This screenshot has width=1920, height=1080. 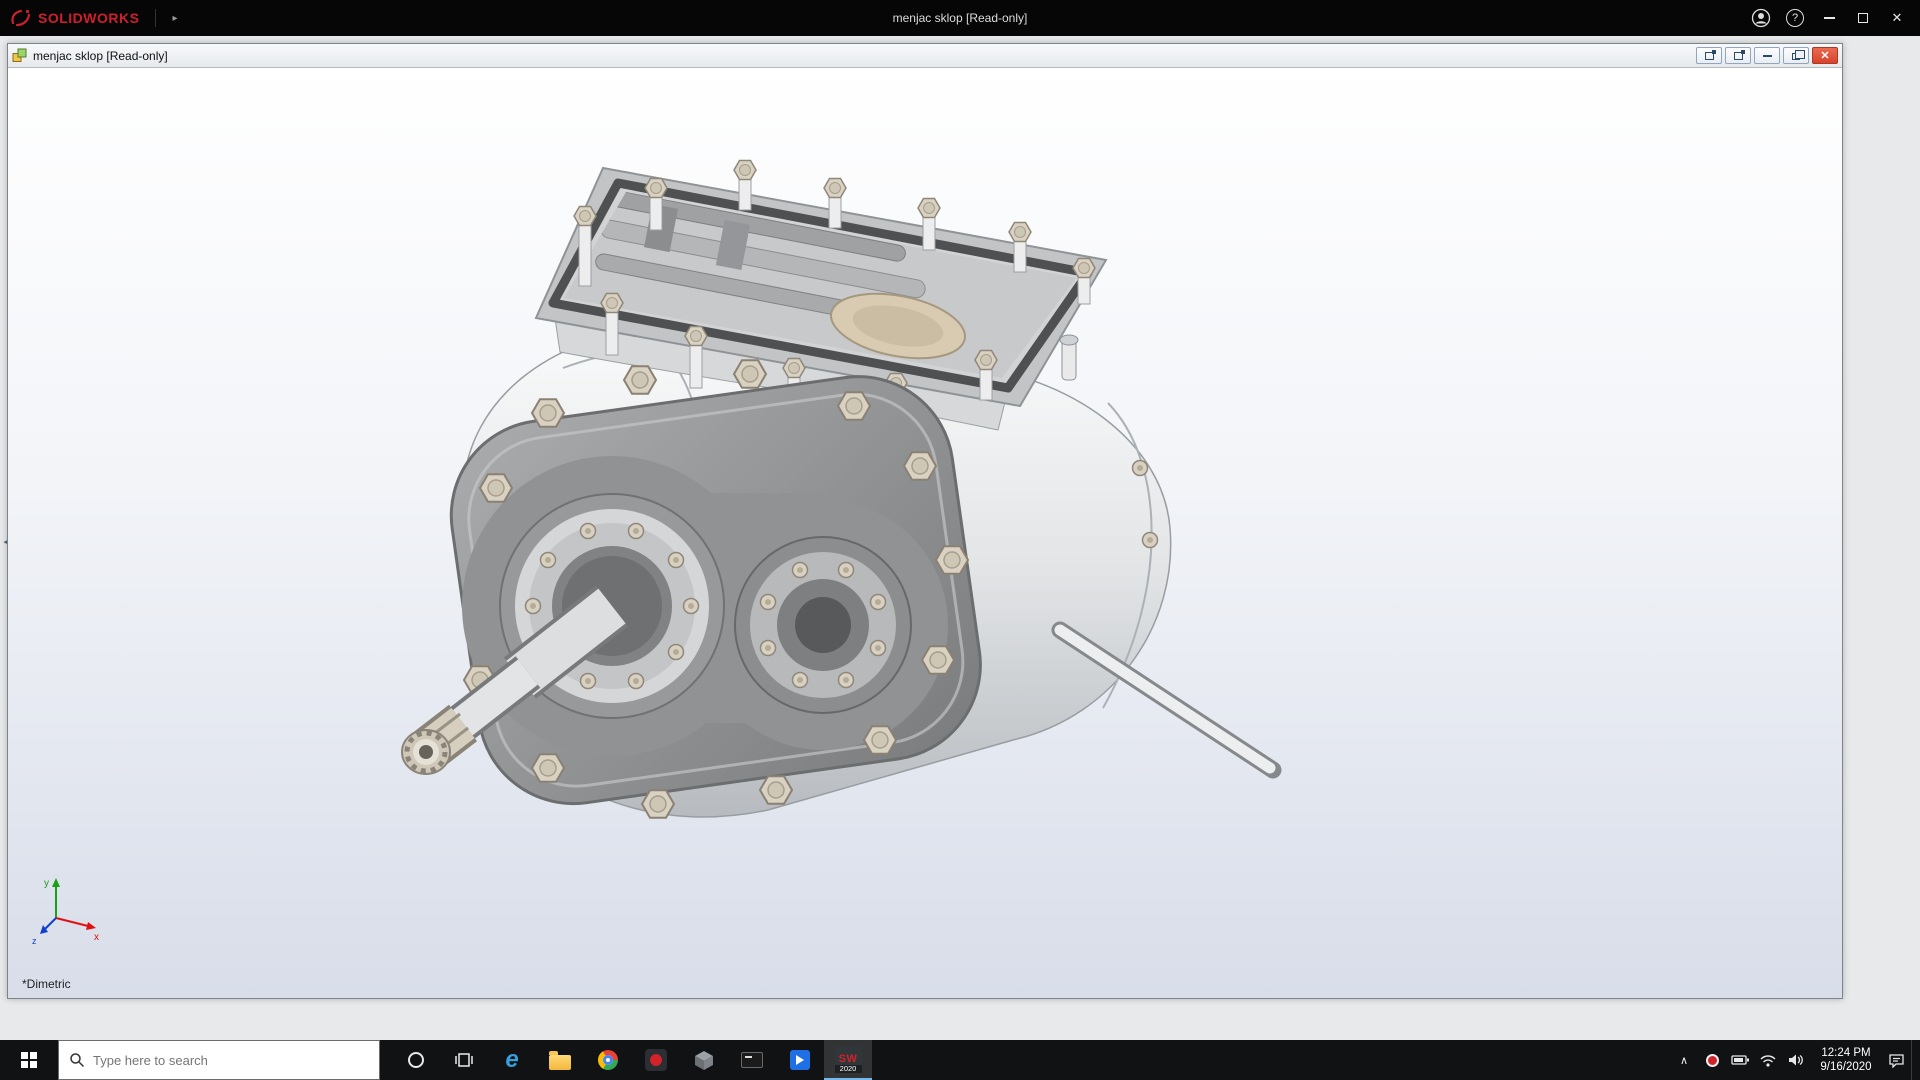 I want to click on solidworks-app-icon: SW 2020, so click(x=848, y=1059).